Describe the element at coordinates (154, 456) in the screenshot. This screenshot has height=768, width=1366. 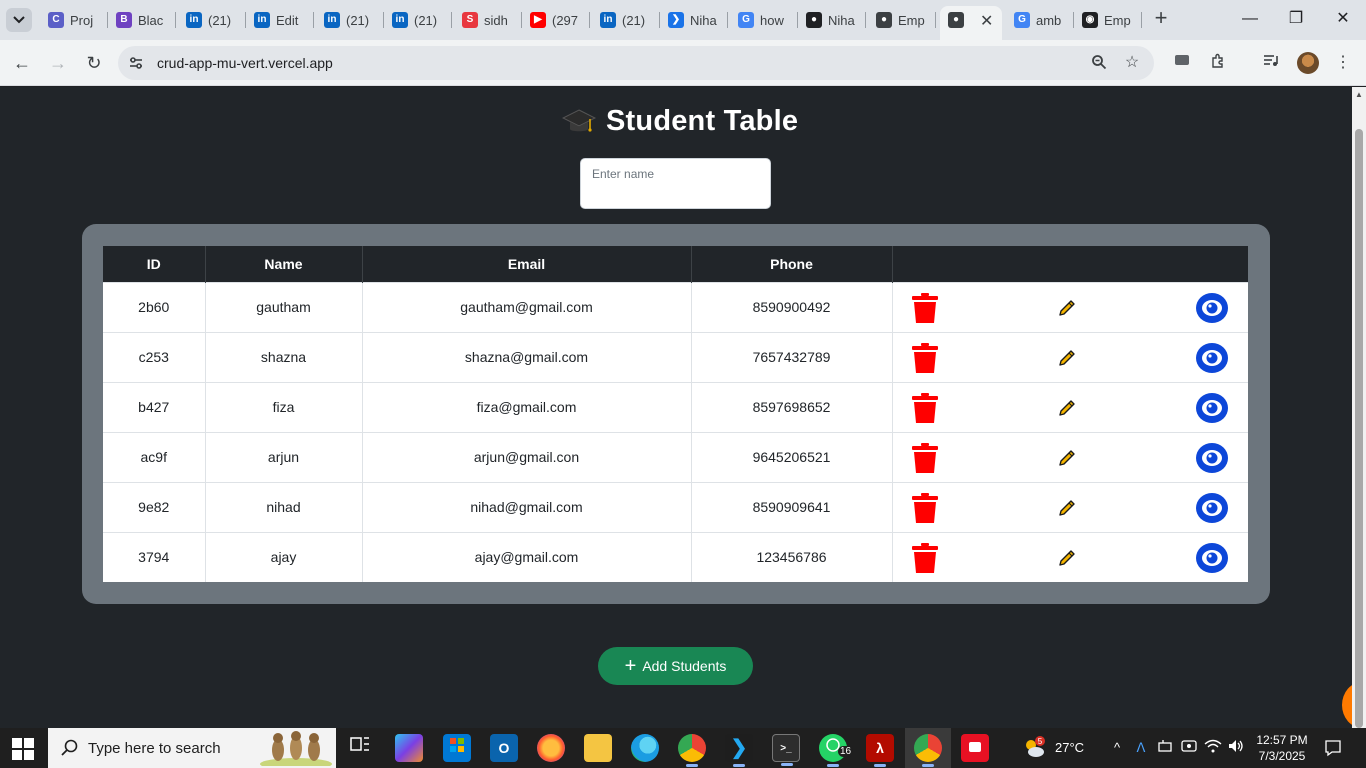
I see `cell-id: ac9f` at that location.